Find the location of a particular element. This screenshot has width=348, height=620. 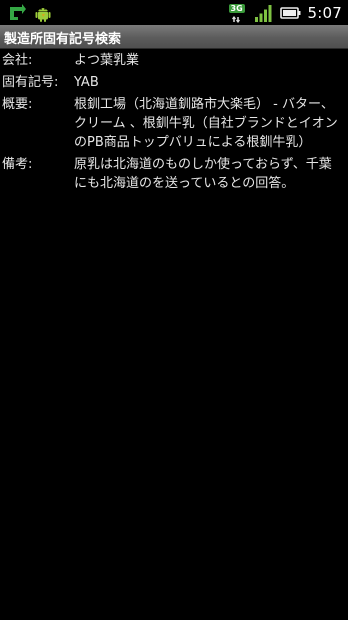

detail-row-code: 固有記号: YAB is located at coordinates (174, 82).